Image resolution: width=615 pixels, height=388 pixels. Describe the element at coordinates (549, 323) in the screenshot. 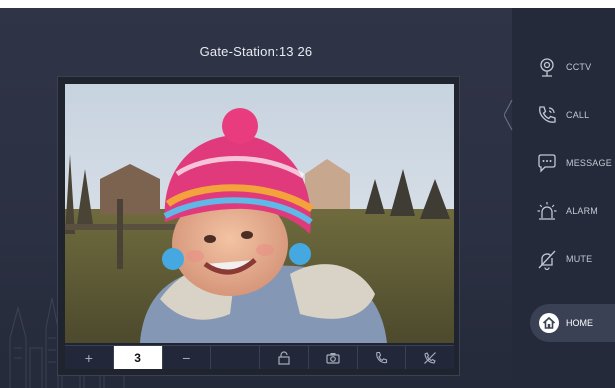

I see `home-icon` at that location.